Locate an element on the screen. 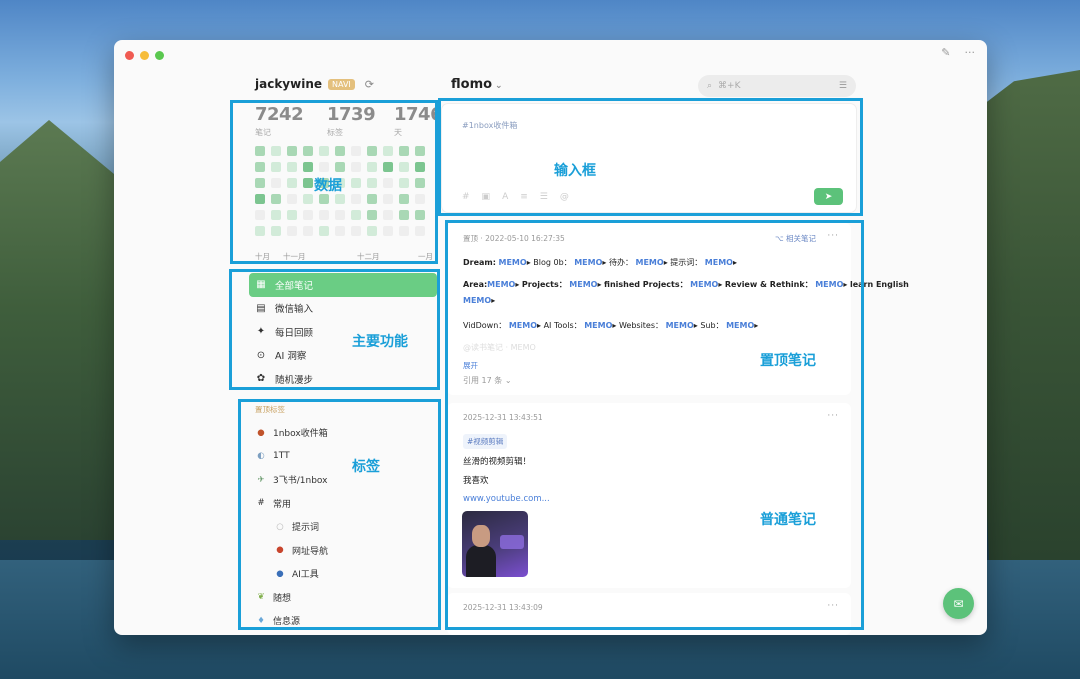  user-row: jackywine NAVI ⟳ is located at coordinates (314, 84).